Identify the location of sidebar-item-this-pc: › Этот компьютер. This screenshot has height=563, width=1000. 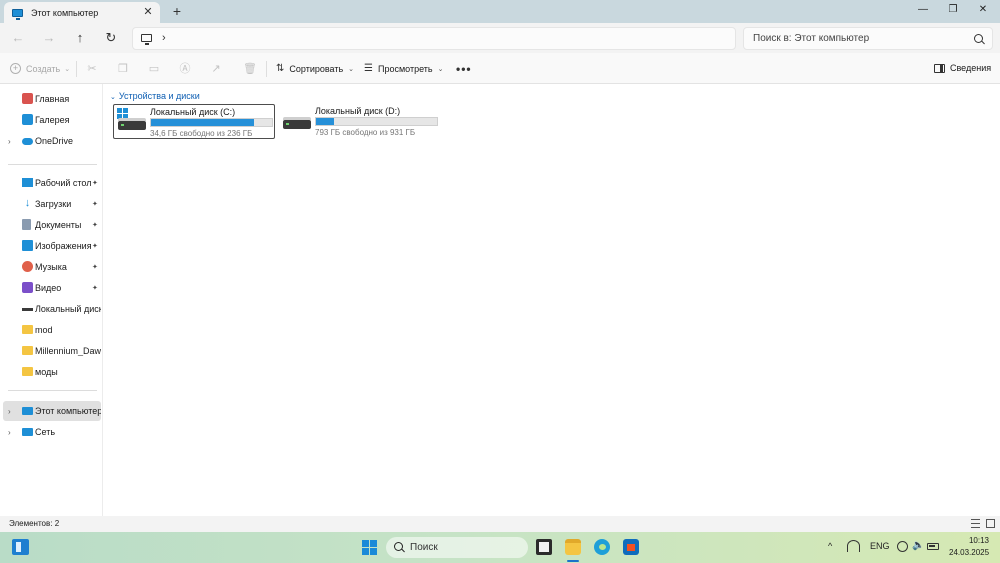
(52, 411).